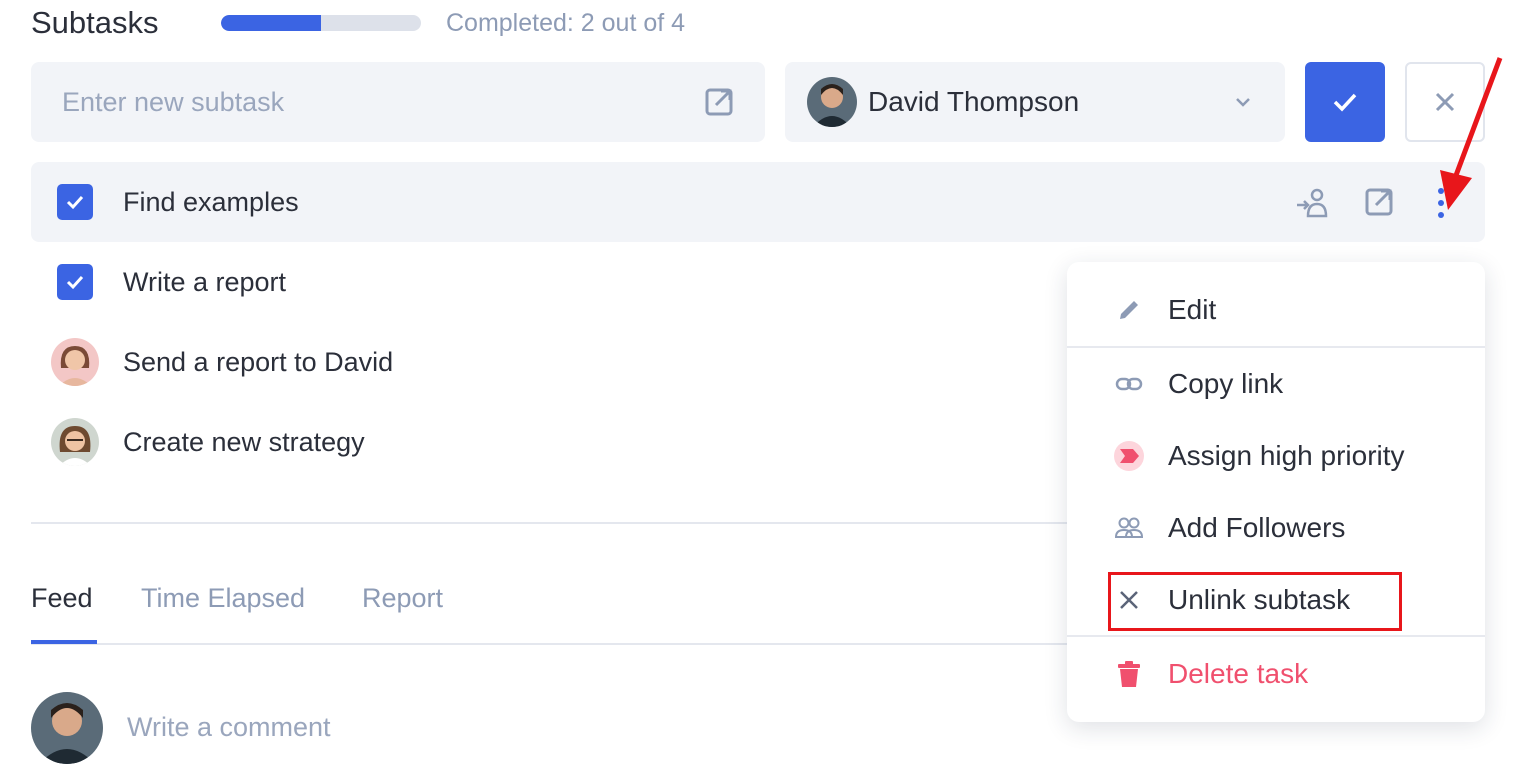 This screenshot has height=772, width=1527. I want to click on menu-label: Delete task, so click(1238, 673).